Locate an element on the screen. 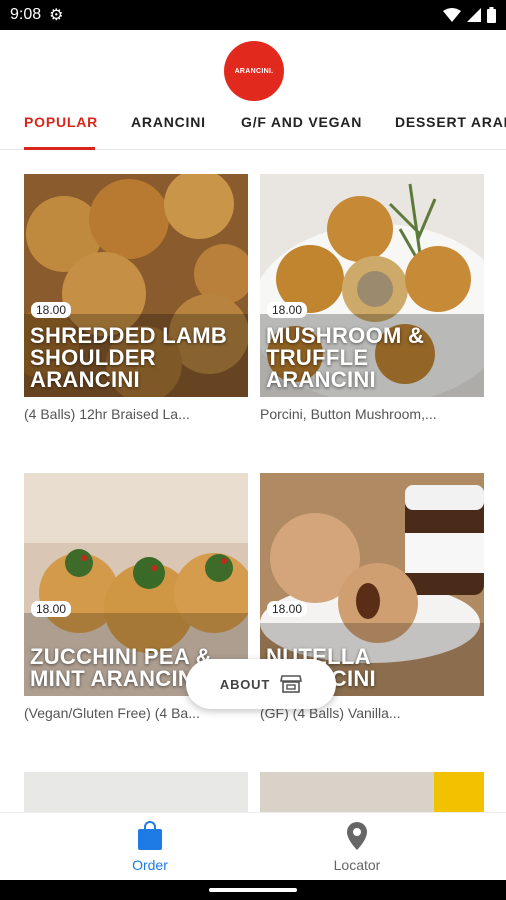 This screenshot has height=900, width=506. tab-dessert-arancini: DESSERT ARAN is located at coordinates (450, 128).